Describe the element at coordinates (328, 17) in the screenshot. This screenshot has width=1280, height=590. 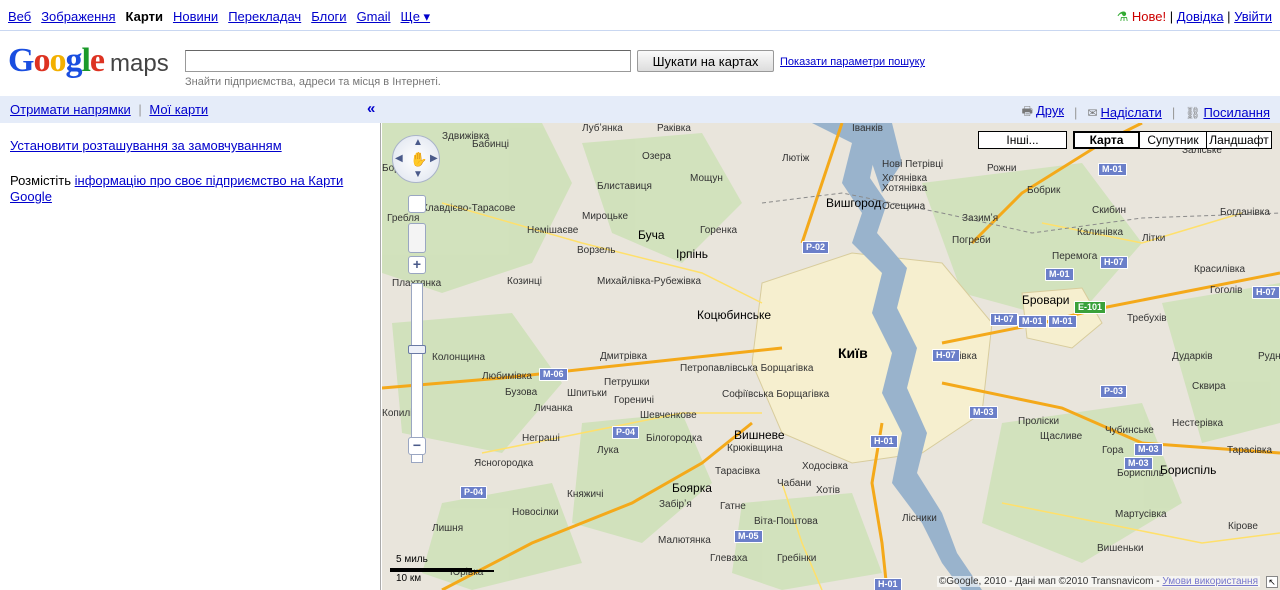
I see `nav-blogs: Блоги` at that location.